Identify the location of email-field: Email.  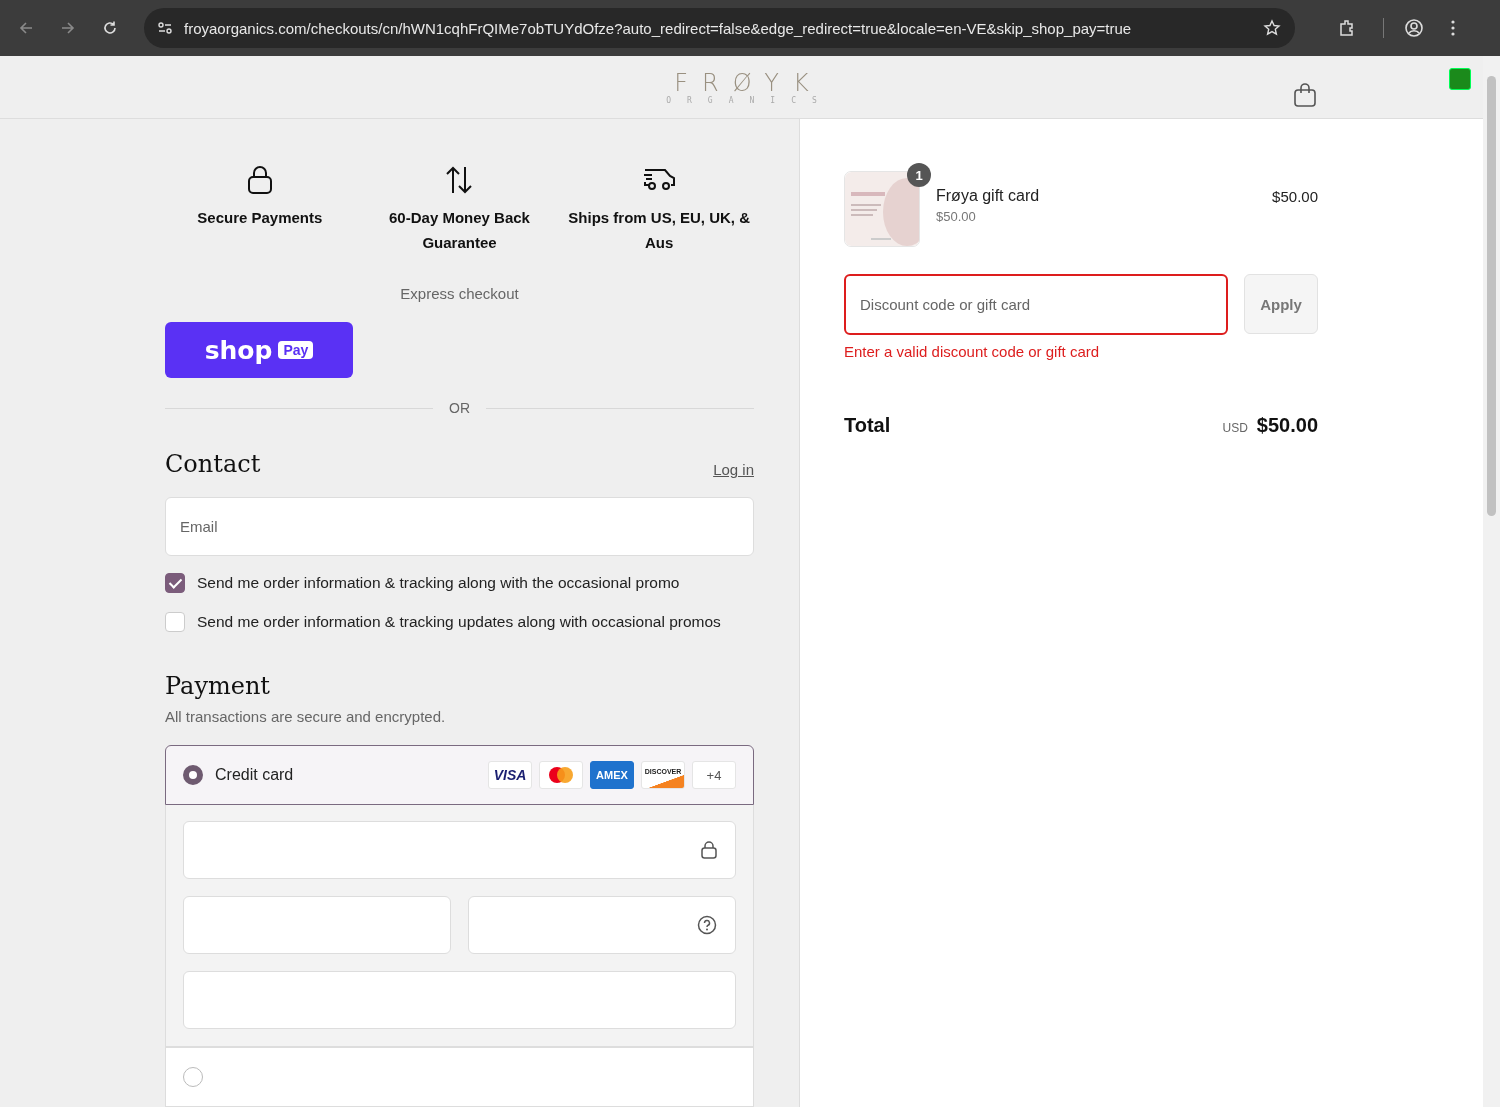
(459, 526).